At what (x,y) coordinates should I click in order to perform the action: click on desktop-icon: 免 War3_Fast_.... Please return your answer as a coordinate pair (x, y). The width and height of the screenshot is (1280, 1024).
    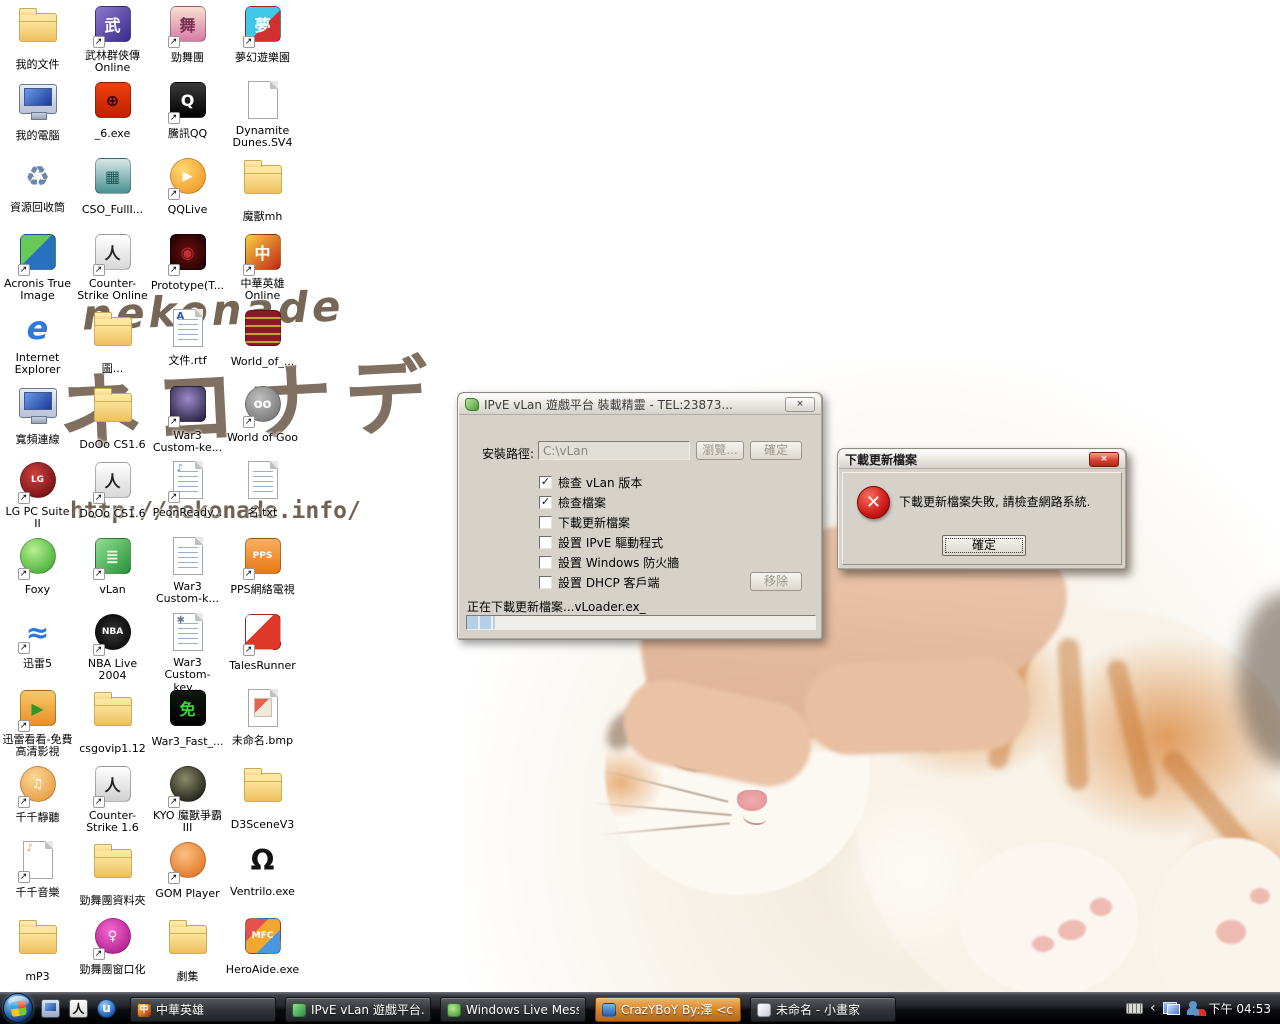
    Looking at the image, I should click on (187, 726).